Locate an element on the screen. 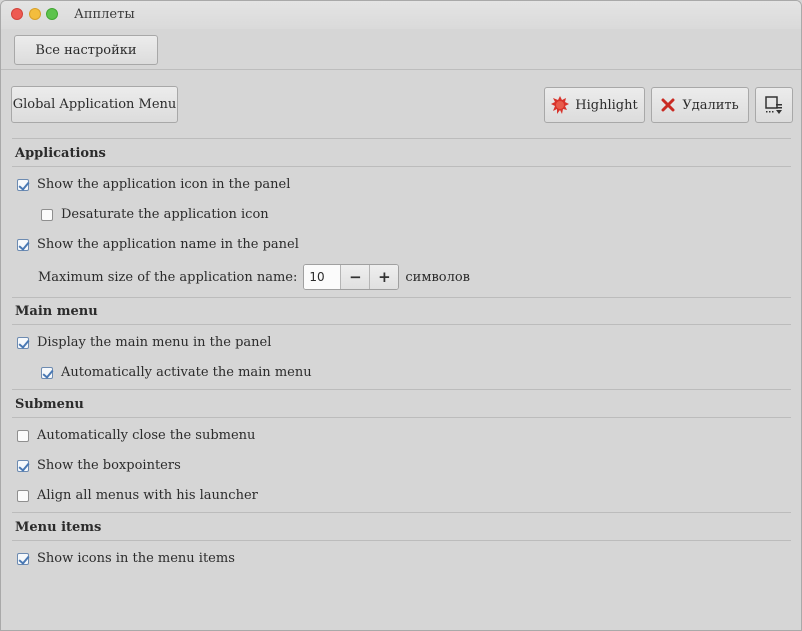 The image size is (802, 631). option-show-boxpointers: Show the boxpointers is located at coordinates (99, 465).